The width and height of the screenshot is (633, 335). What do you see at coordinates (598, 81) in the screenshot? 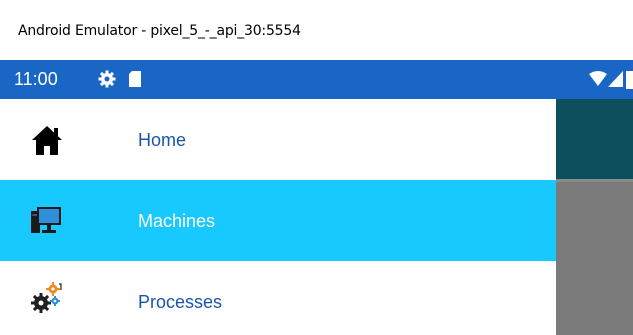
I see `wifi-icon` at bounding box center [598, 81].